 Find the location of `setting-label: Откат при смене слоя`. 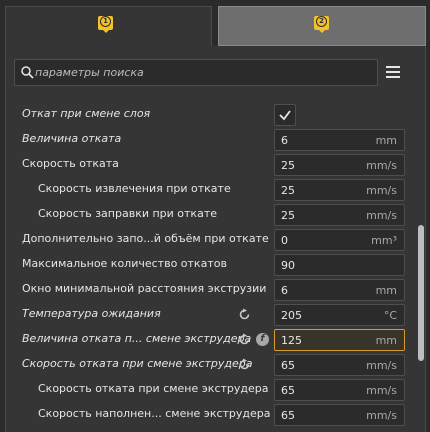

setting-label: Откат при смене слоя is located at coordinates (86, 113).